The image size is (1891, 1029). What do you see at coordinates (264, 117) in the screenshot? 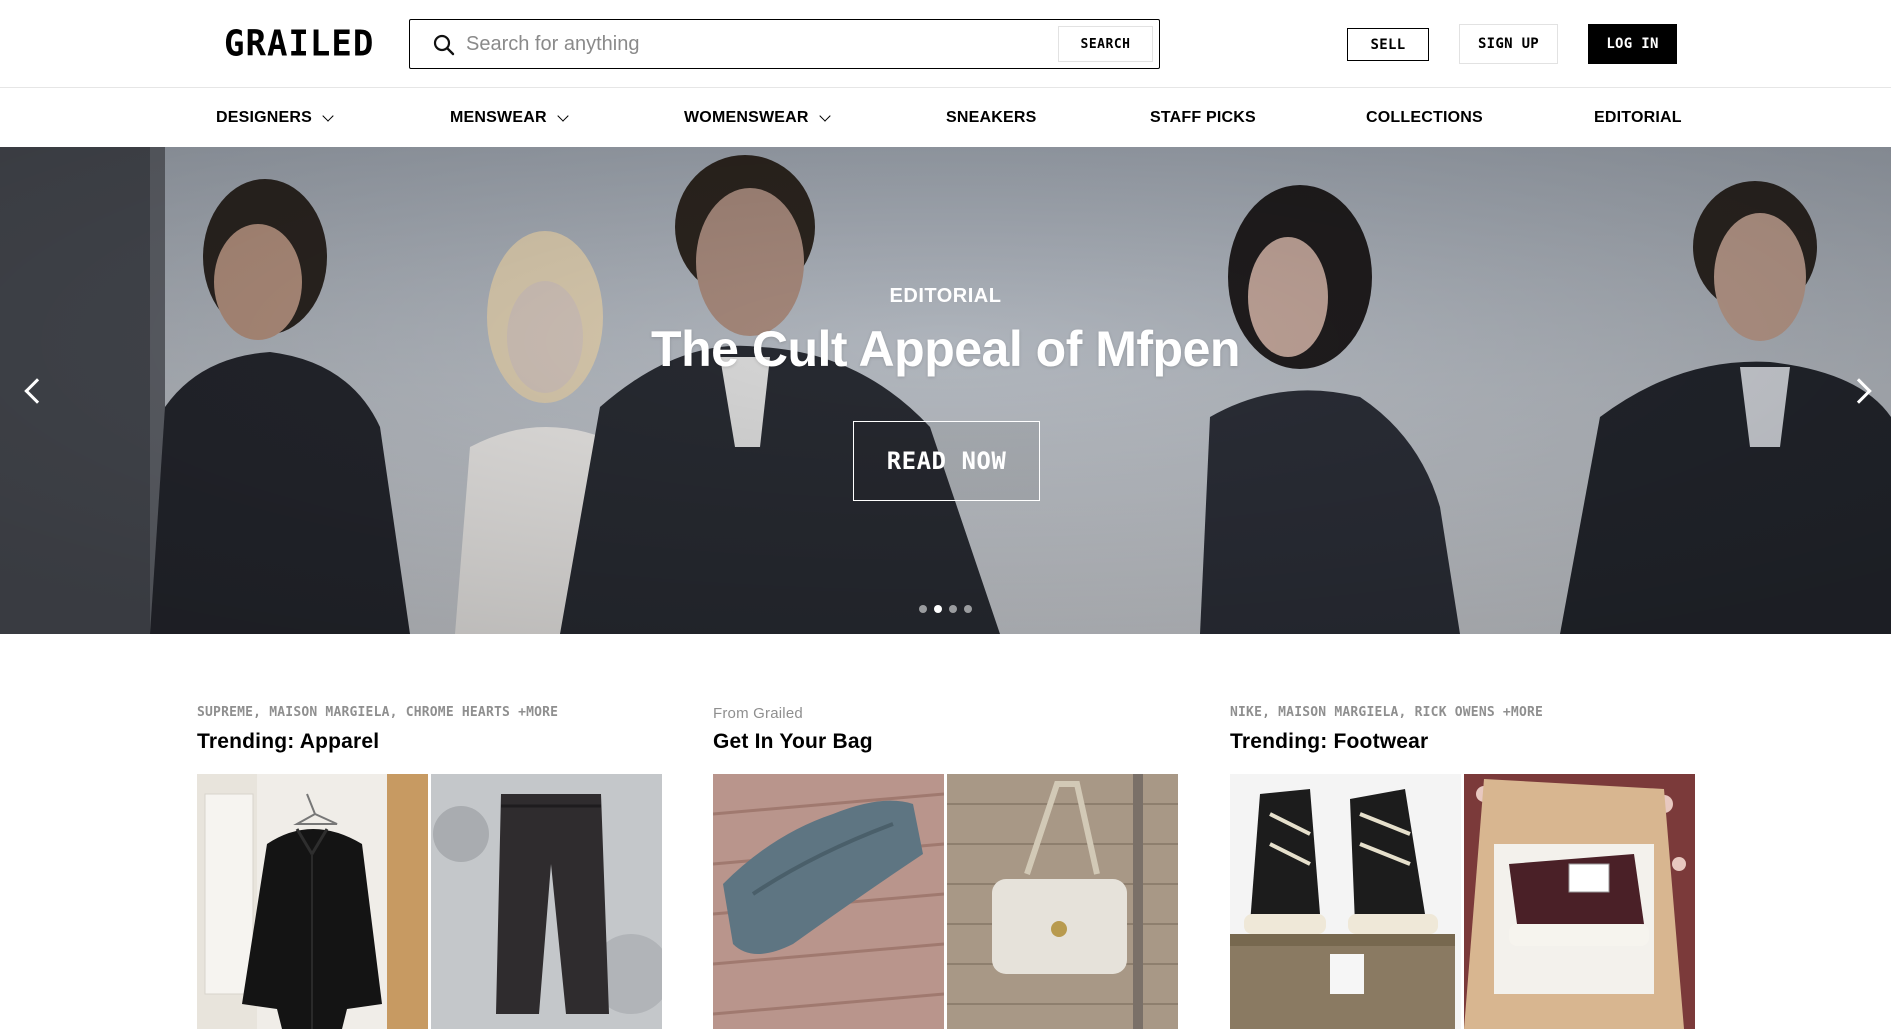
I see `nav-item-label: DESIGNERS` at bounding box center [264, 117].